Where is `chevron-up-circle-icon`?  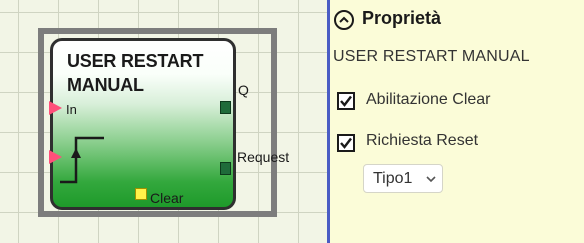
chevron-up-circle-icon is located at coordinates (344, 20).